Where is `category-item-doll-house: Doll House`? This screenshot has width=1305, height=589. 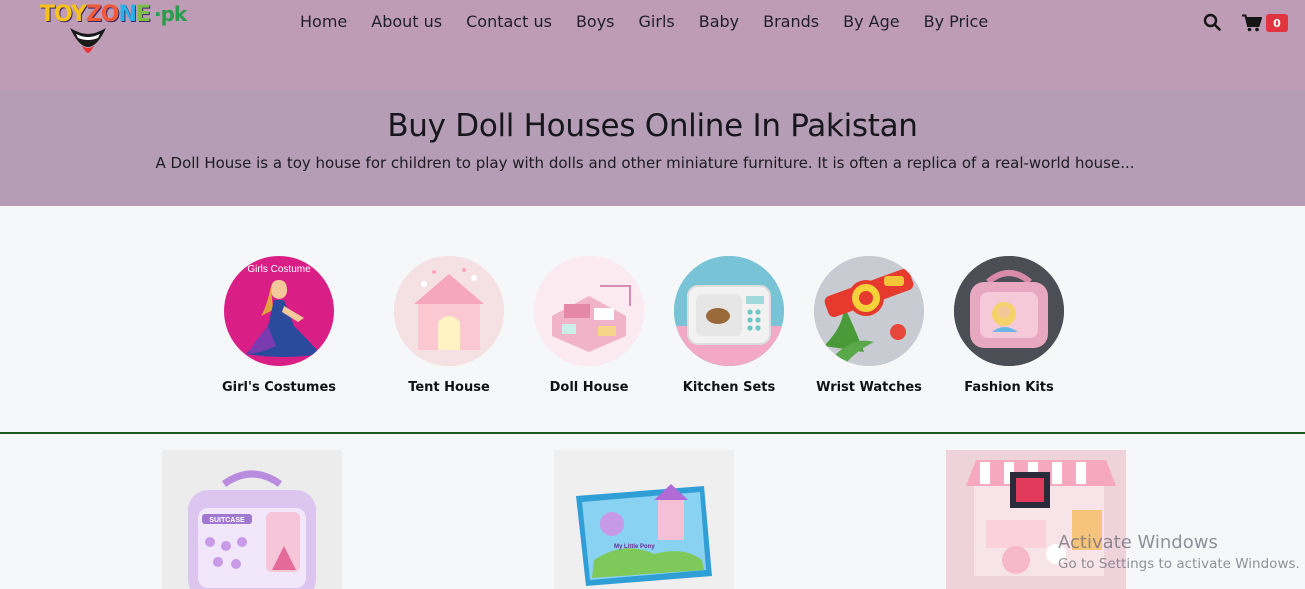 category-item-doll-house: Doll House is located at coordinates (589, 325).